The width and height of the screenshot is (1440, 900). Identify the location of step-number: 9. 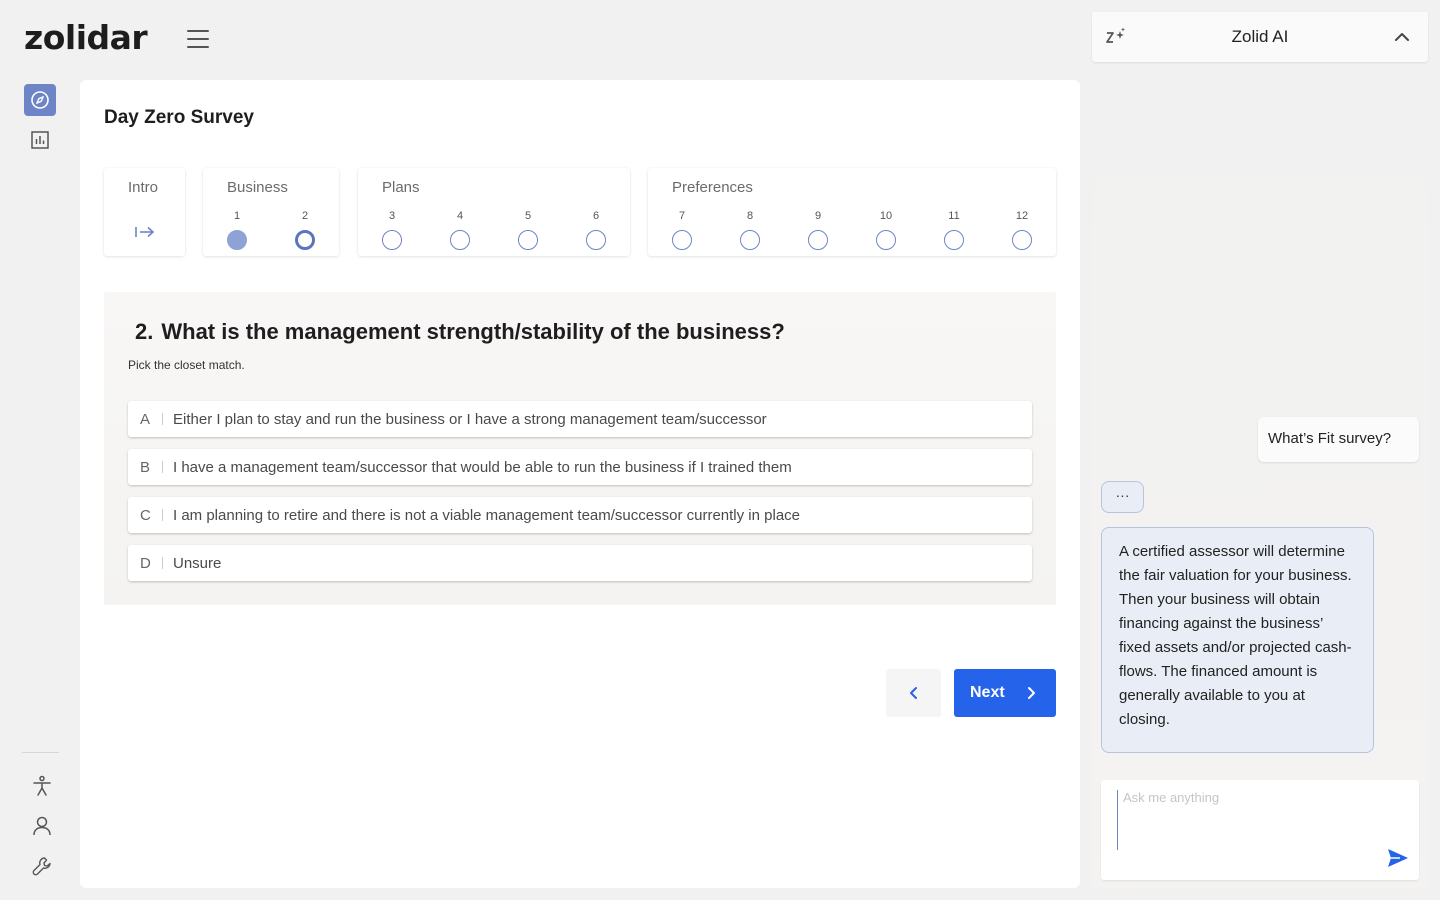
(818, 216).